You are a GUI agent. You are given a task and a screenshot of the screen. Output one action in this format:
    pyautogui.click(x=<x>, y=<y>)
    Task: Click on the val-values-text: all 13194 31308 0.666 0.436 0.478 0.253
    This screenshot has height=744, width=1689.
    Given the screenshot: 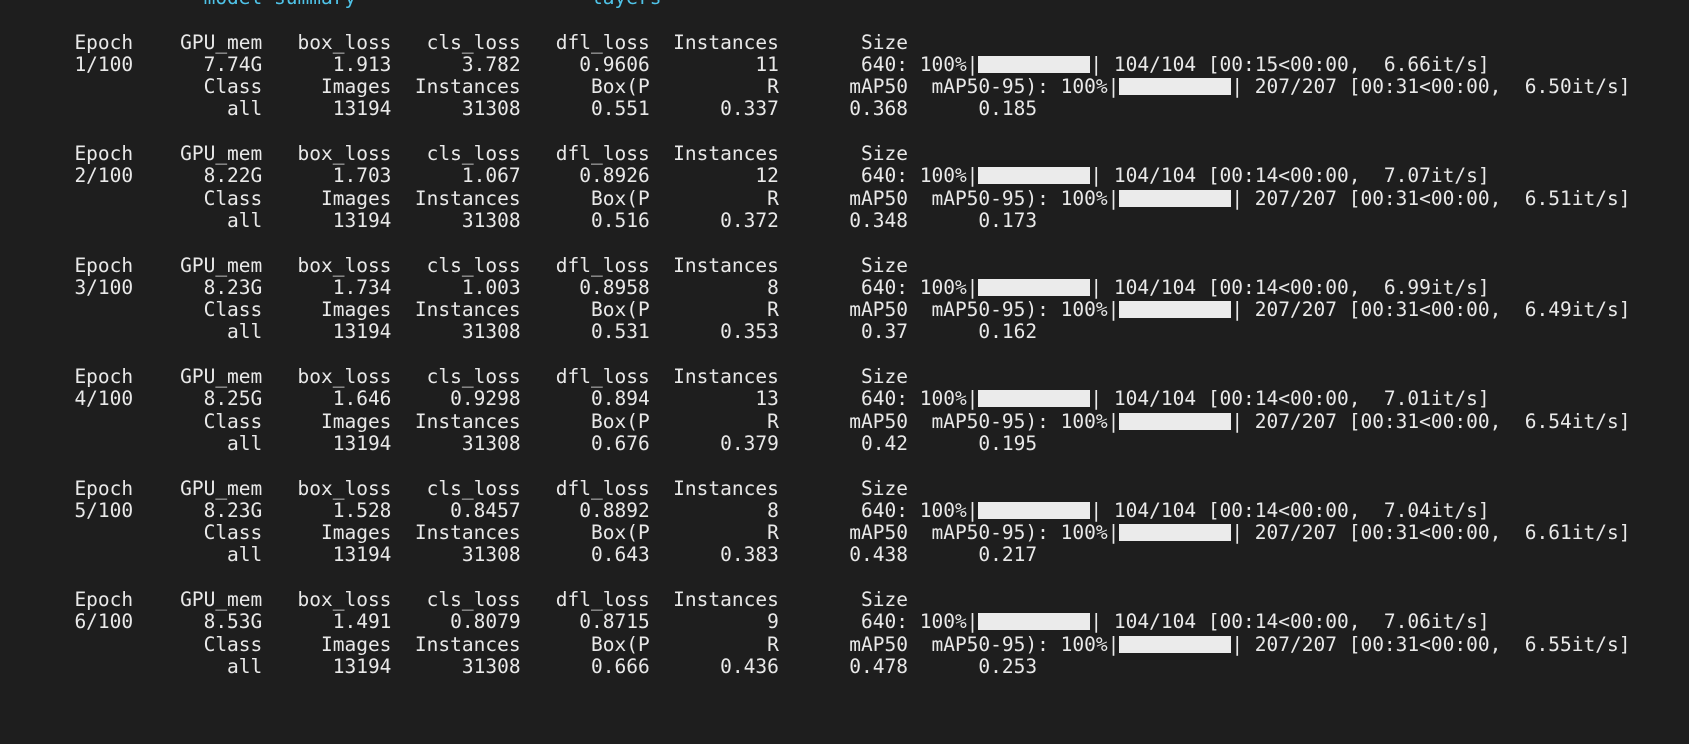 What is the action you would take?
    pyautogui.click(x=521, y=666)
    